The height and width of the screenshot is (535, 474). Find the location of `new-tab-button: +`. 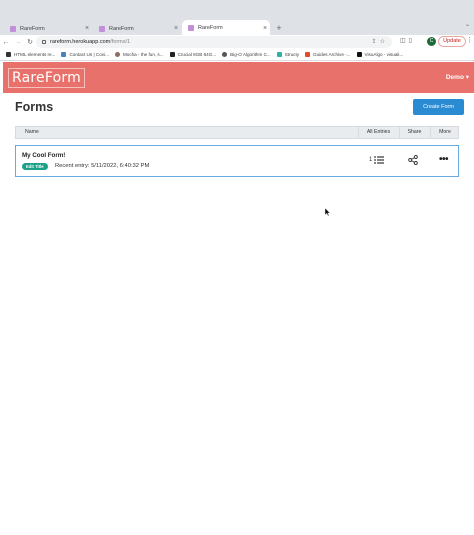

new-tab-button: + is located at coordinates (279, 28).